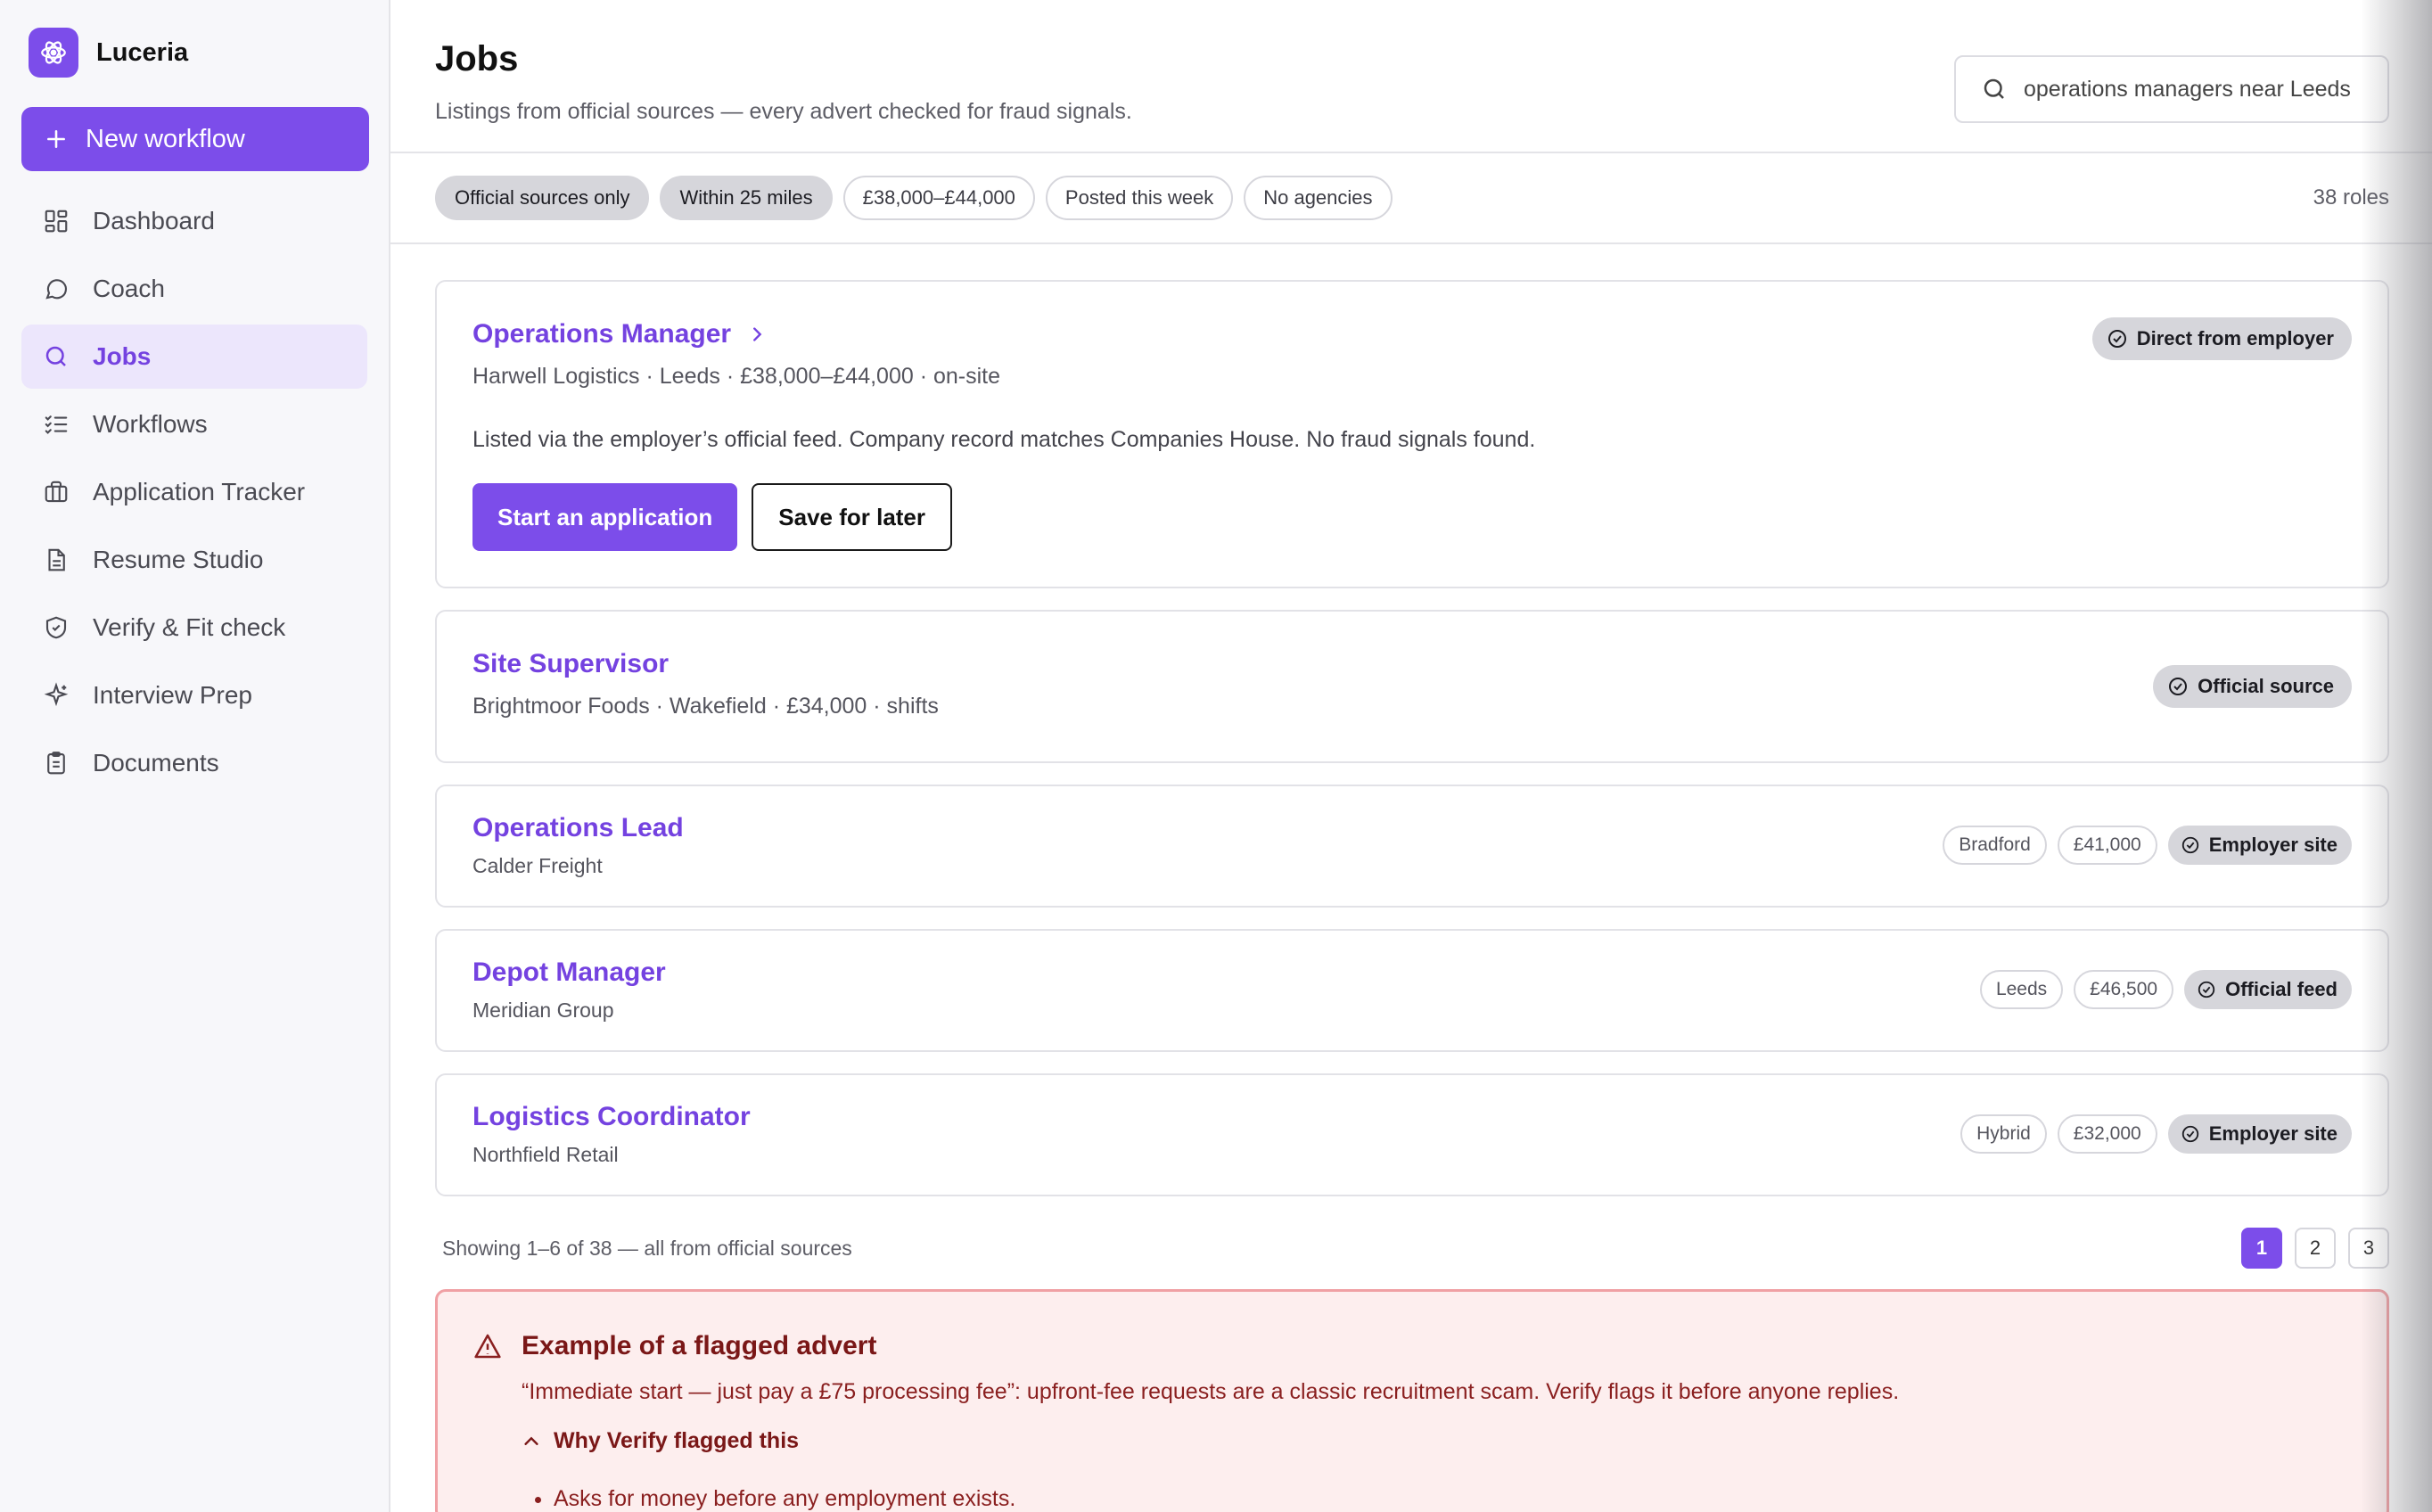 The height and width of the screenshot is (1512, 2432). I want to click on source-badge: Employer site, so click(2259, 845).